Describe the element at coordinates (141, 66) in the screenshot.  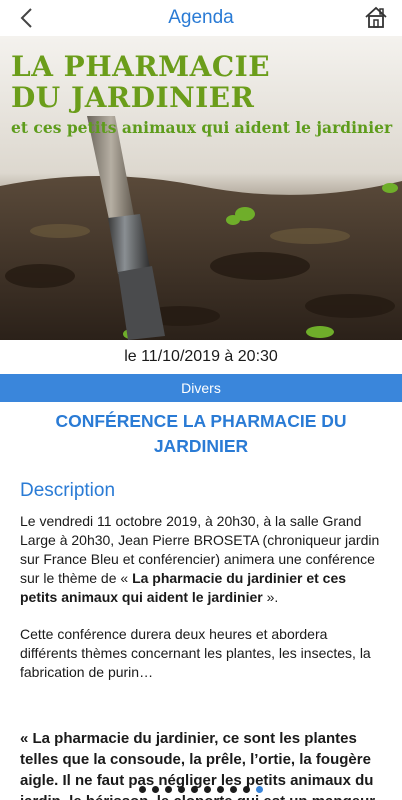
I see `hero-title-line1: LA PHARMACIE` at that location.